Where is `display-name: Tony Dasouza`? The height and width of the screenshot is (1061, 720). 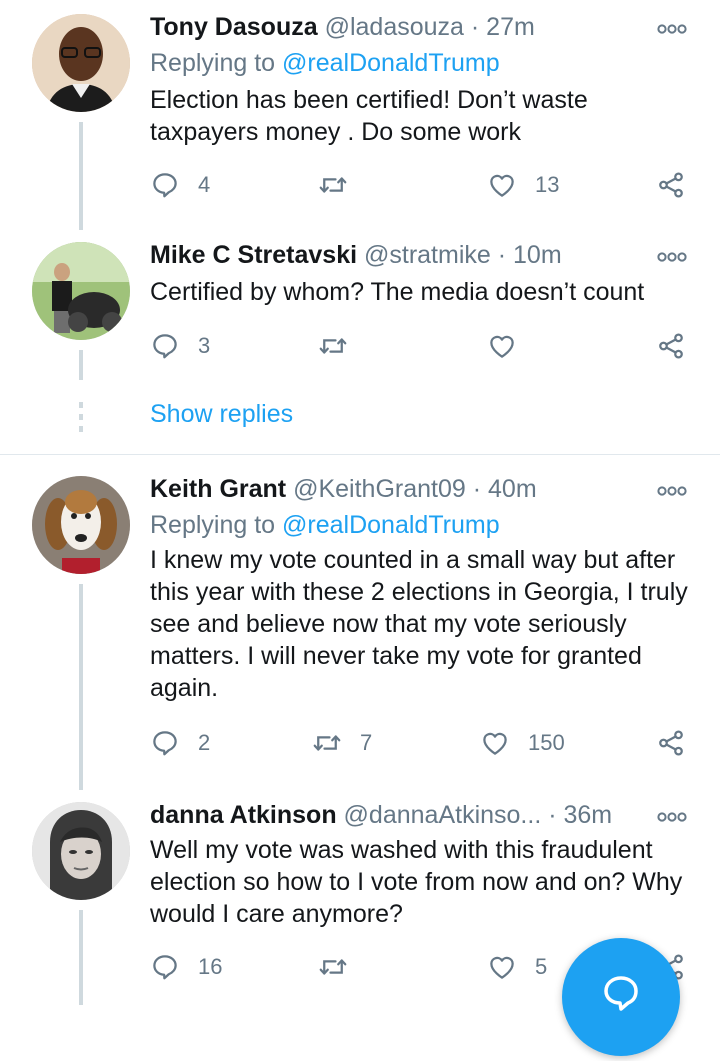
display-name: Tony Dasouza is located at coordinates (234, 27).